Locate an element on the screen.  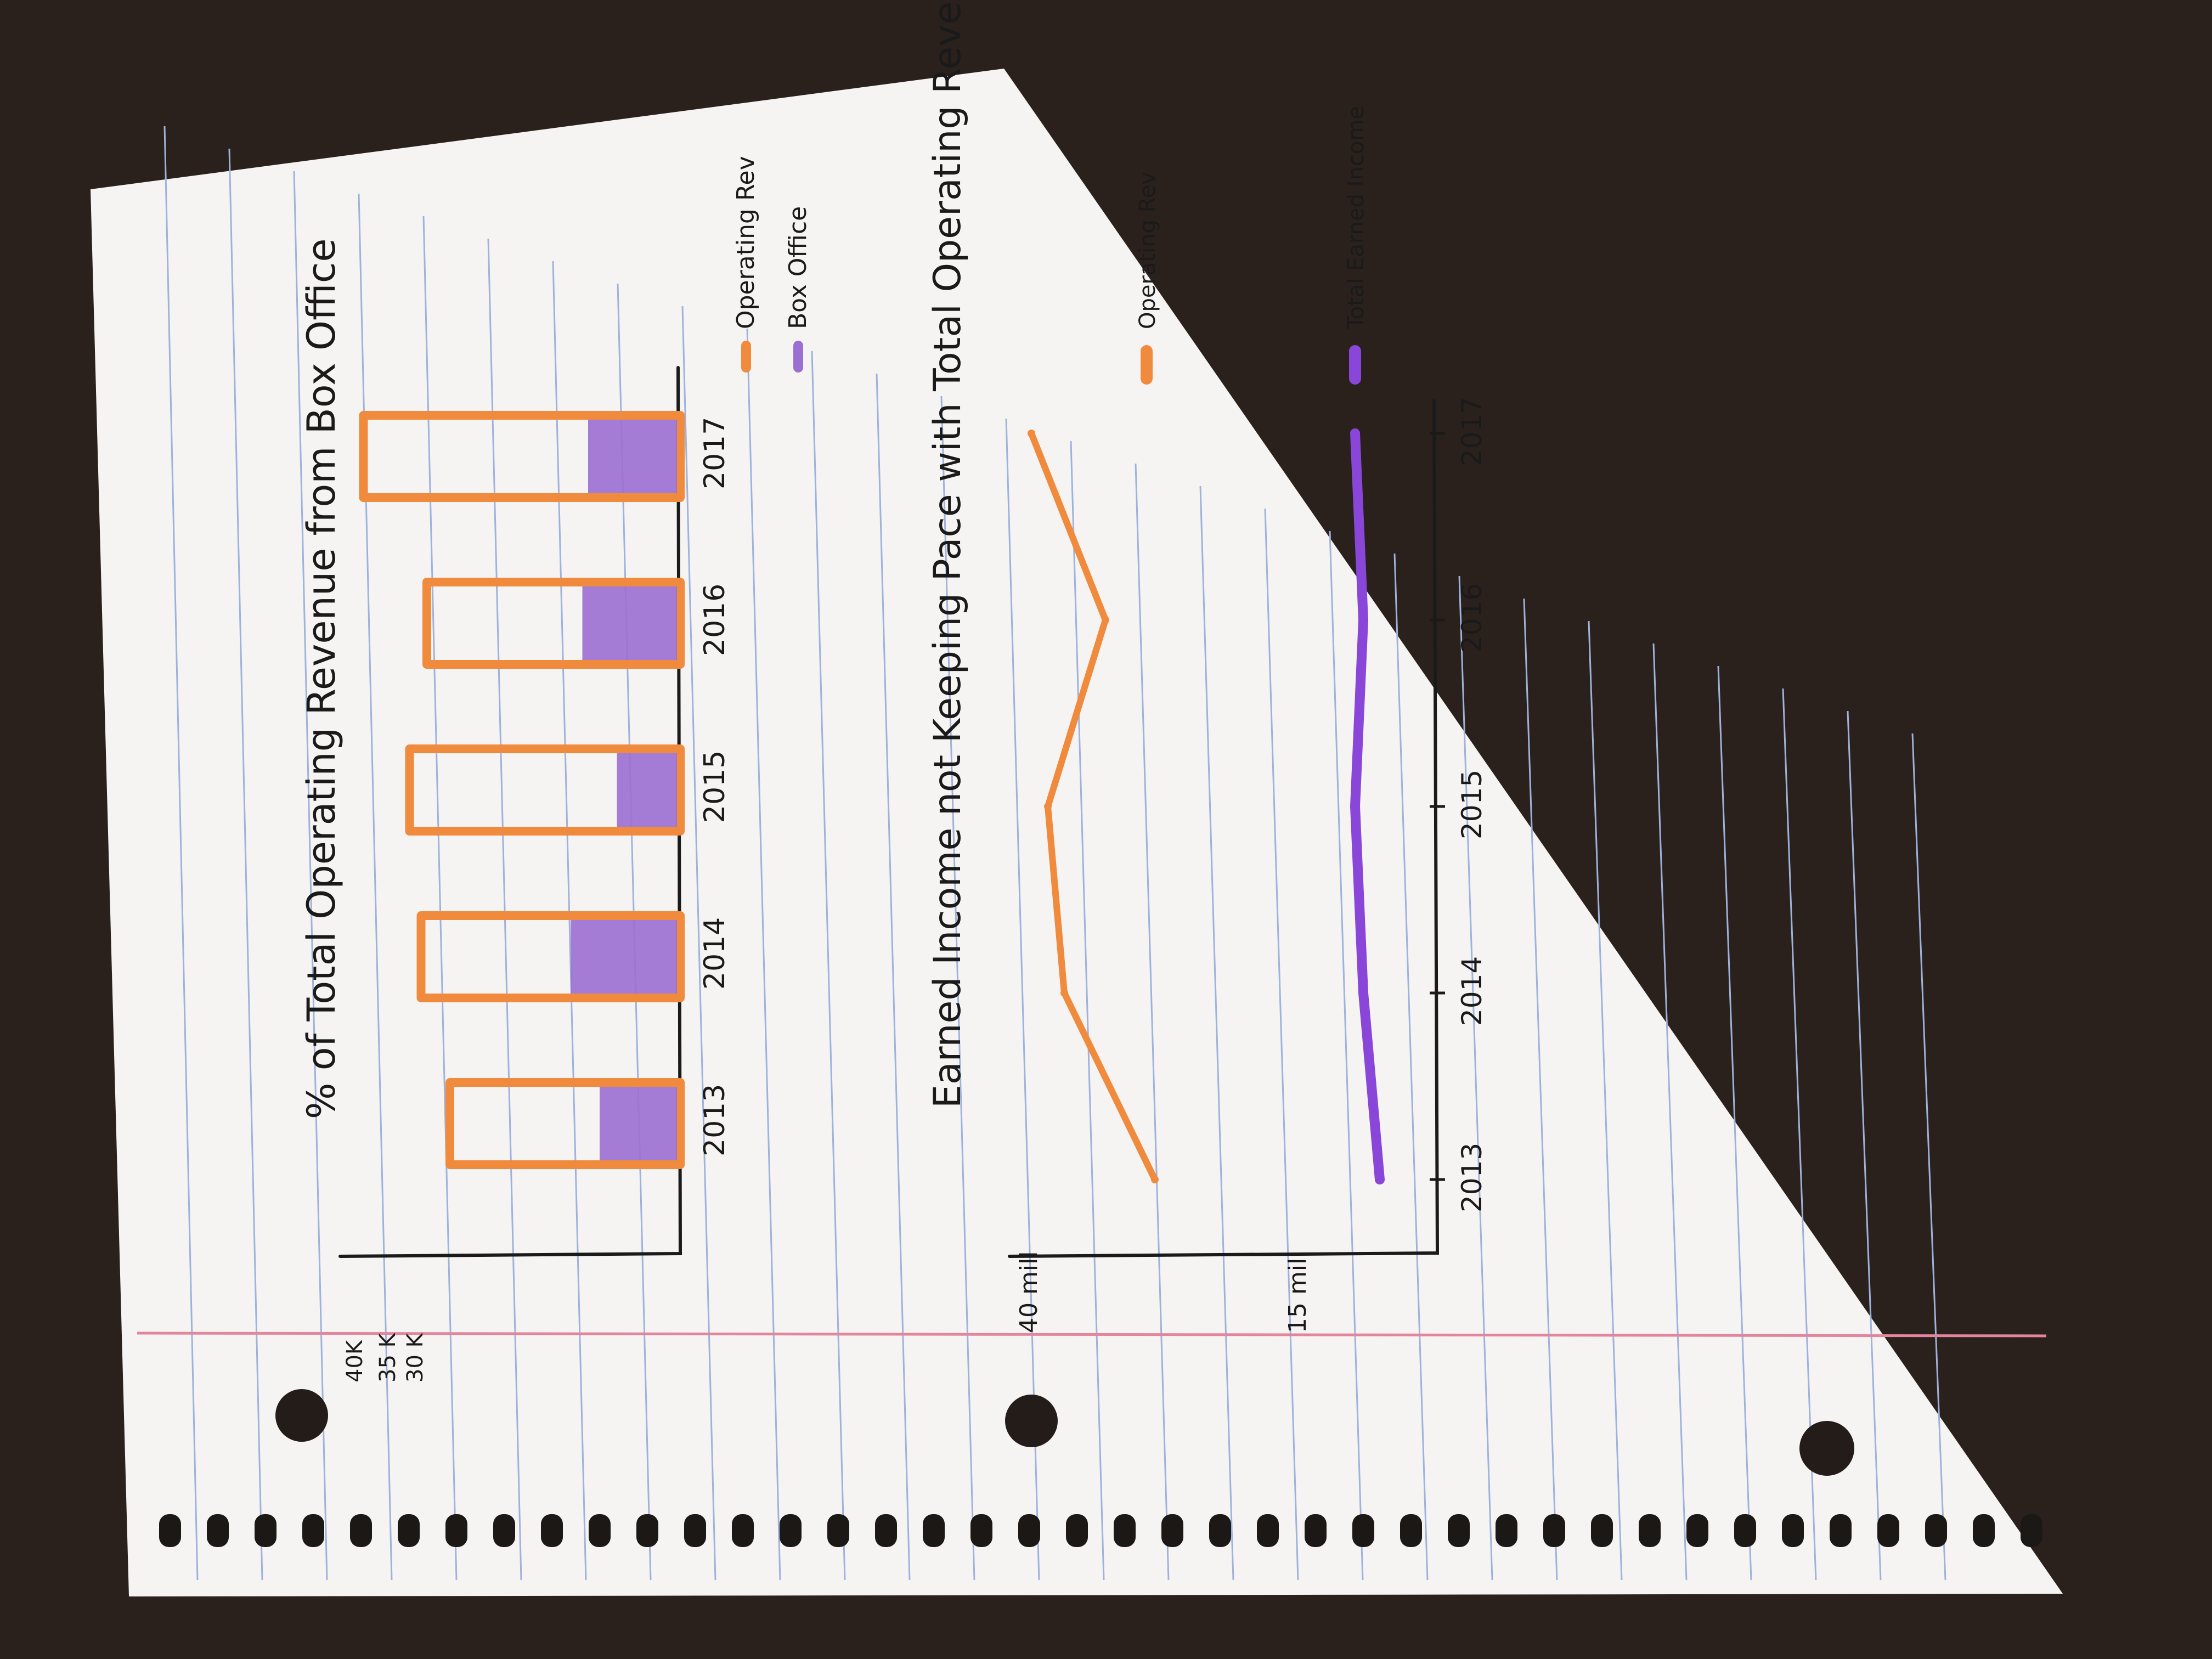
chart2-x-label: 2013 is located at coordinates (1472, 1177).